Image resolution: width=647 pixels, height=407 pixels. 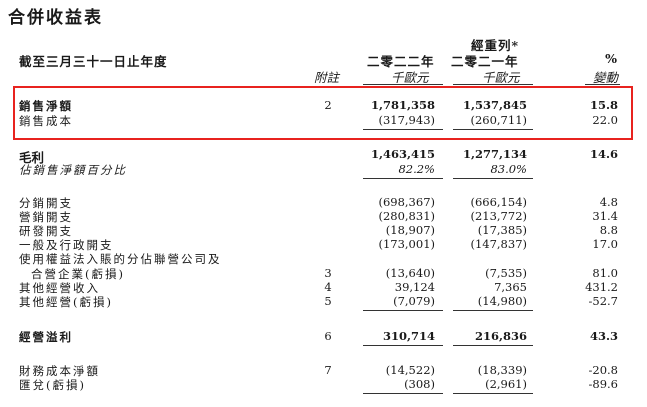 What do you see at coordinates (66, 302) in the screenshot?
I see `row-label: 其他經營(虧損)` at bounding box center [66, 302].